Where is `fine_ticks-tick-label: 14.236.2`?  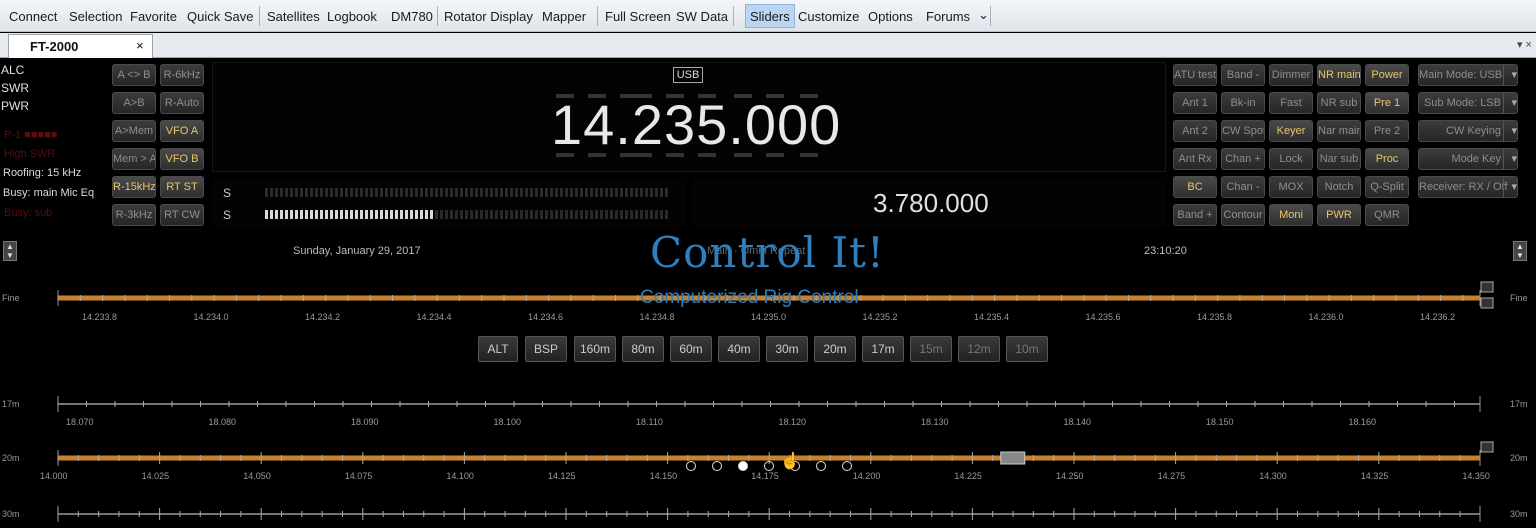
fine_ticks-tick-label: 14.236.2 is located at coordinates (1438, 317).